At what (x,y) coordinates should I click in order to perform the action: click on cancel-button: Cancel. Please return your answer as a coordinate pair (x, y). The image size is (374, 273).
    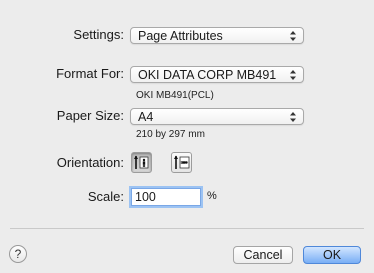
    Looking at the image, I should click on (263, 255).